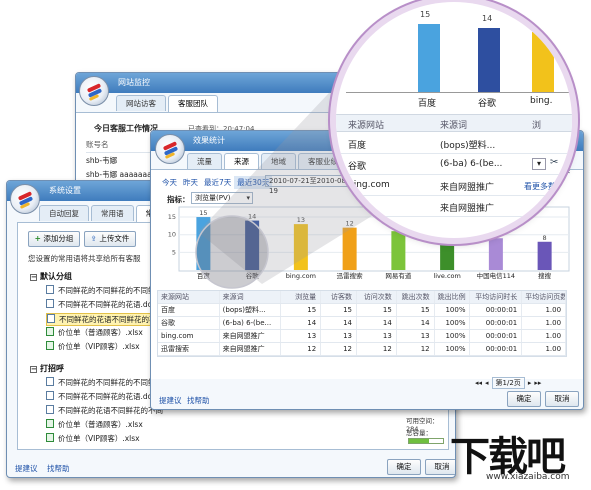  Describe the element at coordinates (496, 234) in the screenshot. I see `bar-value-label: 9` at that location.